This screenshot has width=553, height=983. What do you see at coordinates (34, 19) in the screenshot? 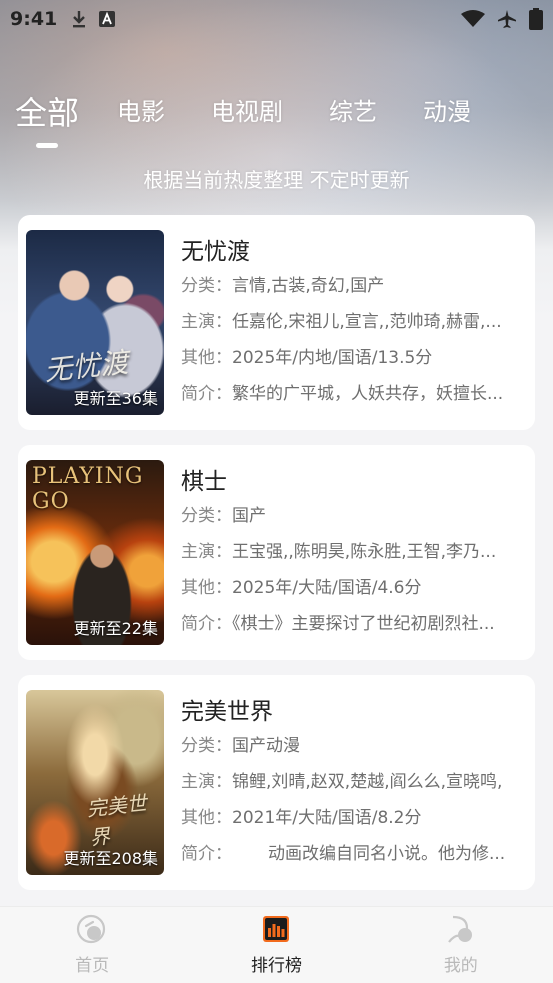
I see `status-time: 9:41` at bounding box center [34, 19].